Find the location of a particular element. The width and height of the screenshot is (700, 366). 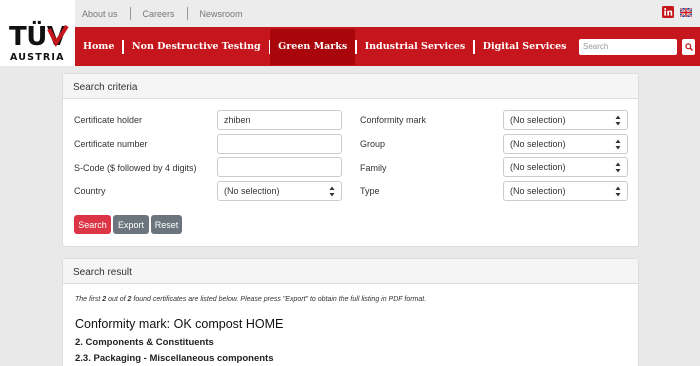

certificate-number-label: Certificate number is located at coordinates (111, 144).